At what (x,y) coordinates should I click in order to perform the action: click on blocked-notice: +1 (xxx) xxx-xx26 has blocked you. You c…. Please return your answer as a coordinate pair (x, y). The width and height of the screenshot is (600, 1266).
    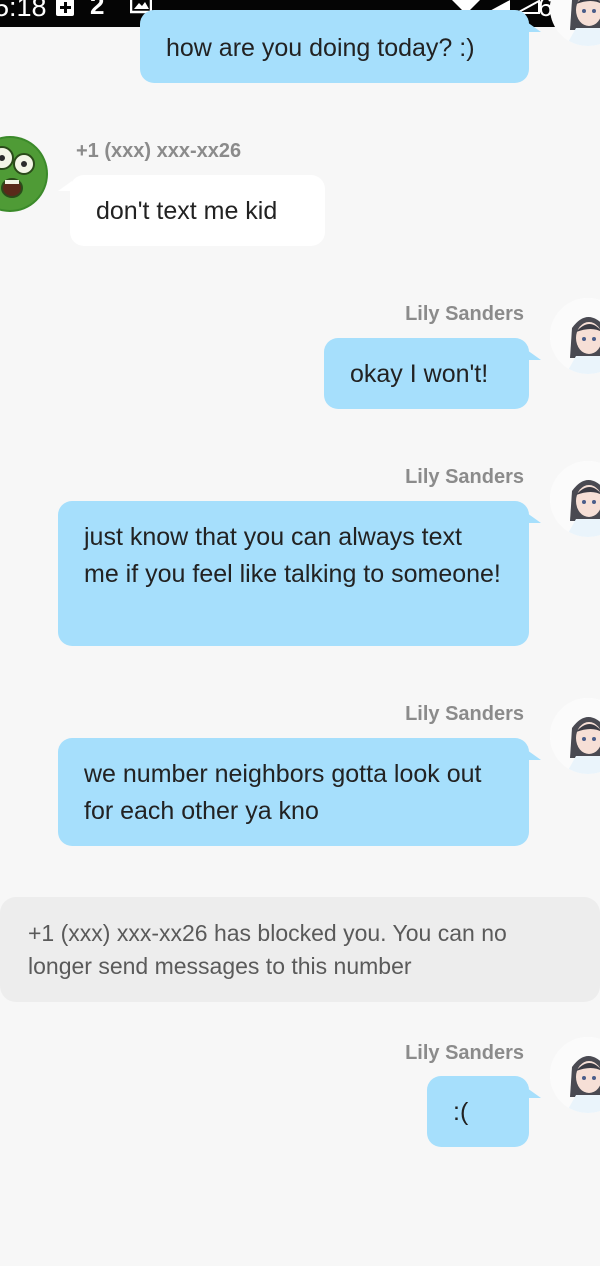
    Looking at the image, I should click on (300, 949).